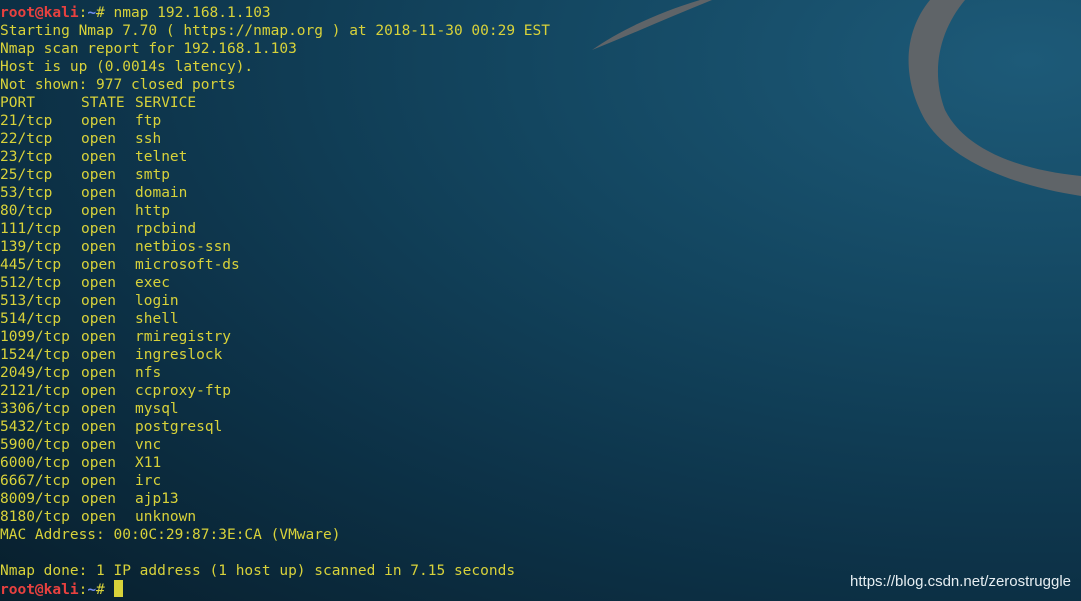  I want to click on port-table-header: PORT STATE SERVICE, so click(540, 103).